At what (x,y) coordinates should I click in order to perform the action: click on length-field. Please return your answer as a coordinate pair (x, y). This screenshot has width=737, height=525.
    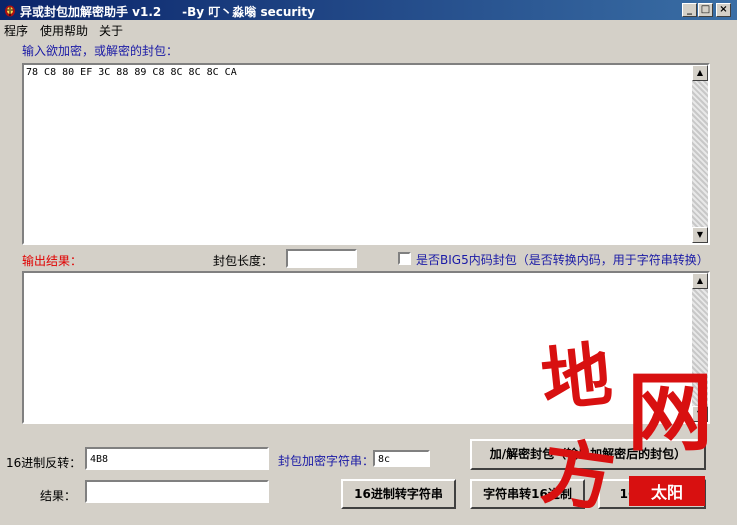
    Looking at the image, I should click on (321, 258).